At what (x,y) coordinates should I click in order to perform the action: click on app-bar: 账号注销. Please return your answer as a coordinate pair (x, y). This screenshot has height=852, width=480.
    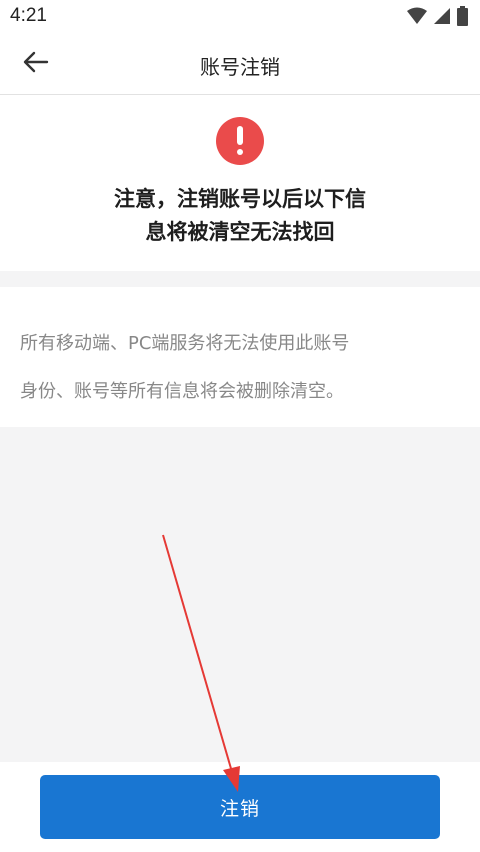
    Looking at the image, I should click on (240, 64).